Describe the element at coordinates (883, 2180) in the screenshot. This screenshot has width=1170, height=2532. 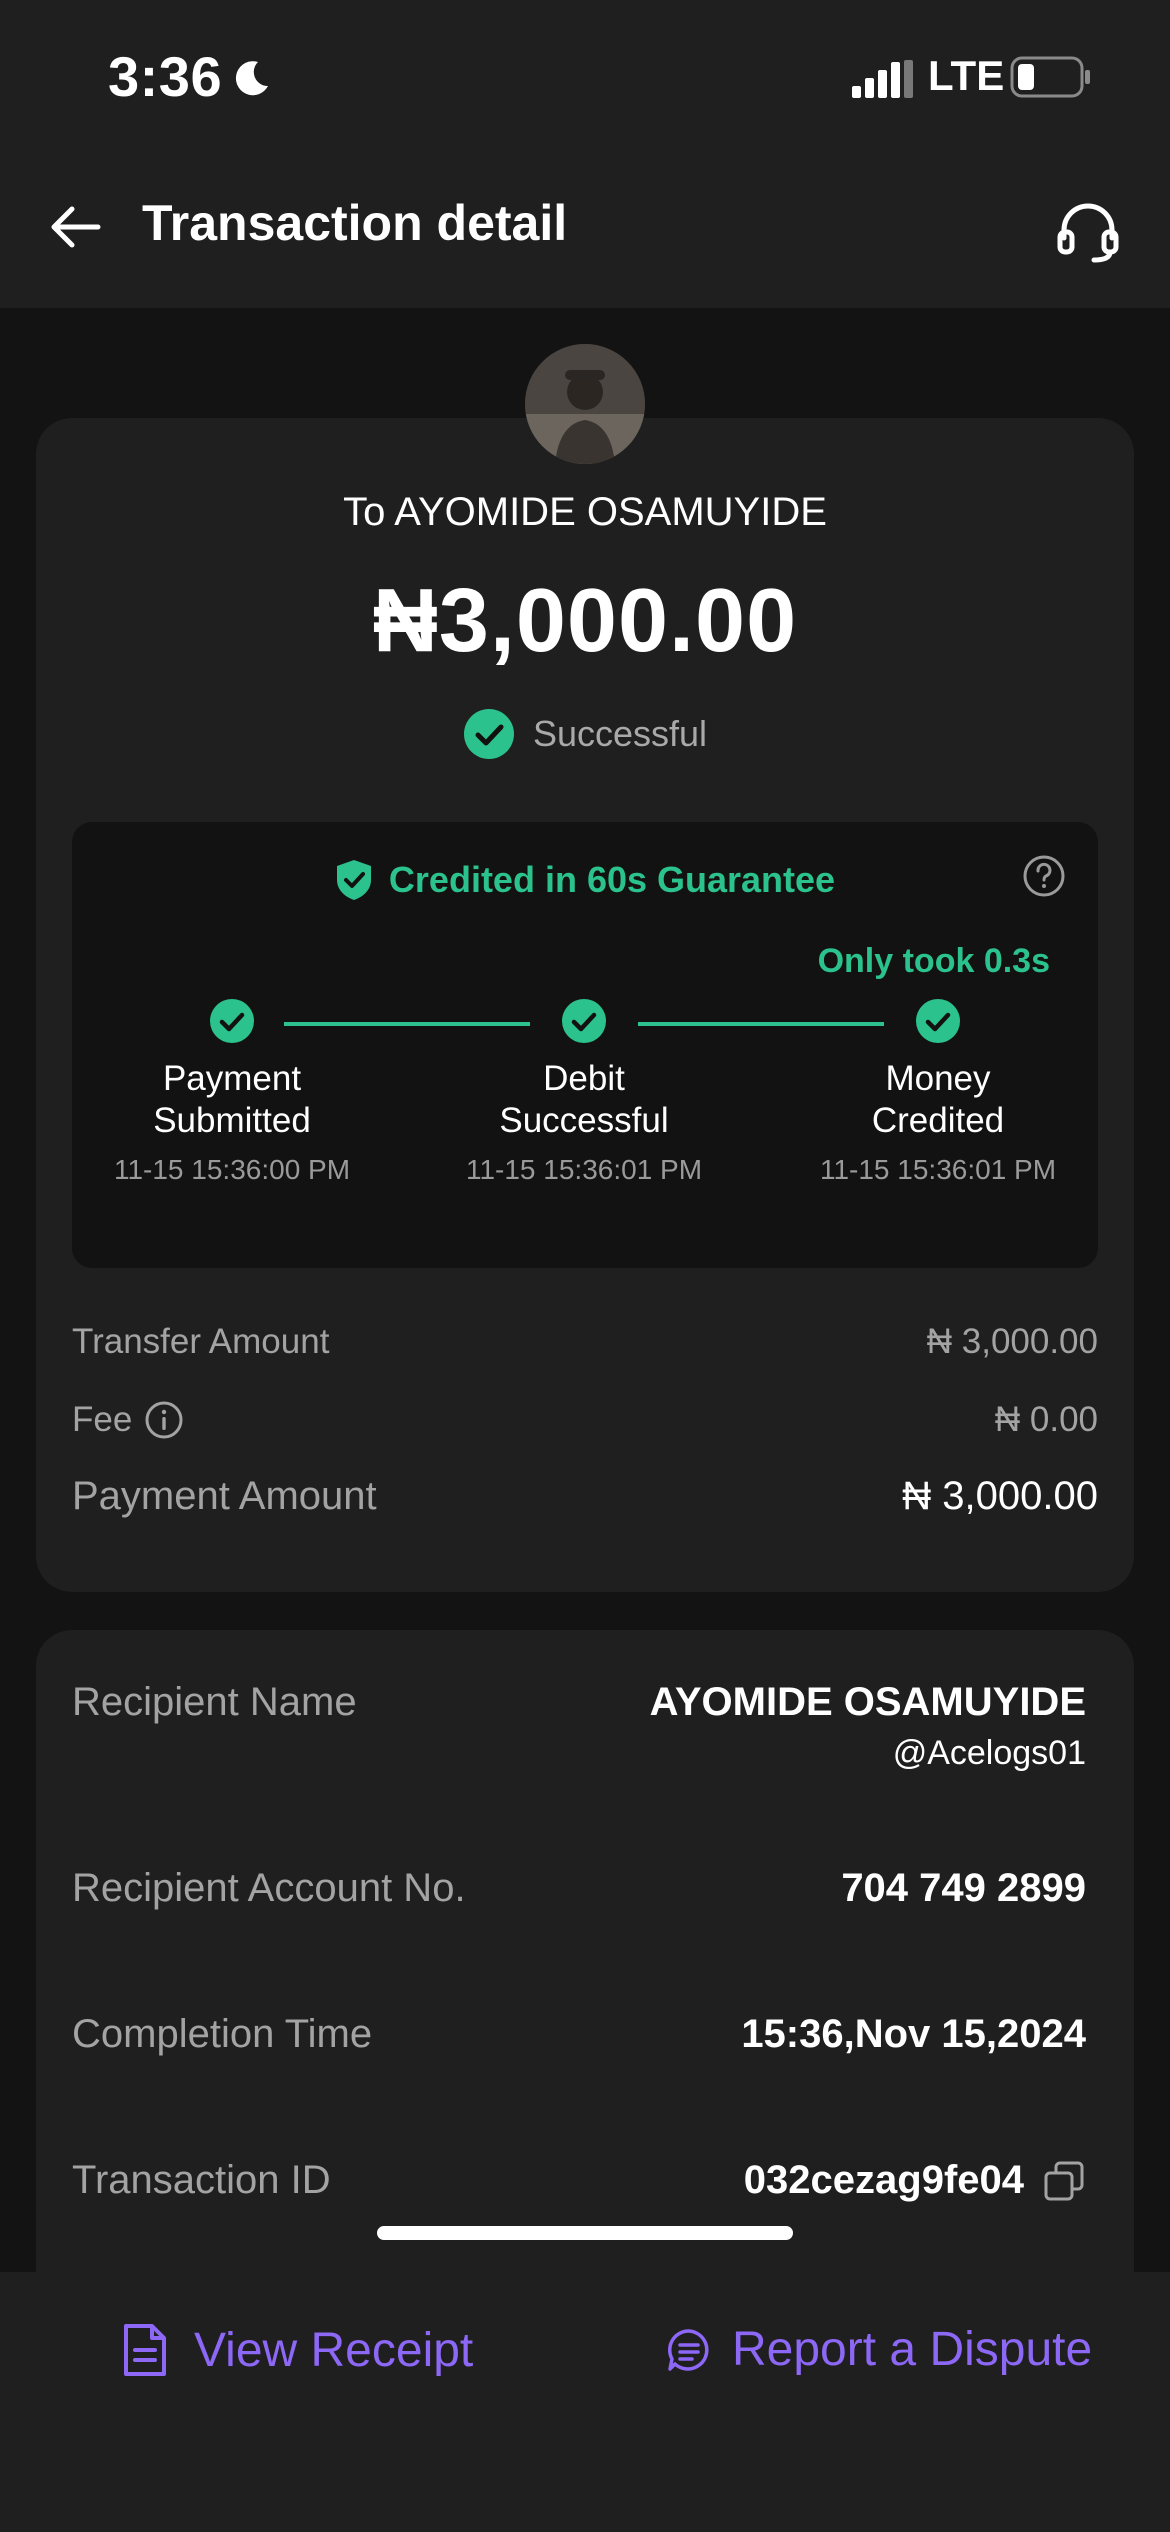
I see `transaction-id-value: 032cezag9fe04` at that location.